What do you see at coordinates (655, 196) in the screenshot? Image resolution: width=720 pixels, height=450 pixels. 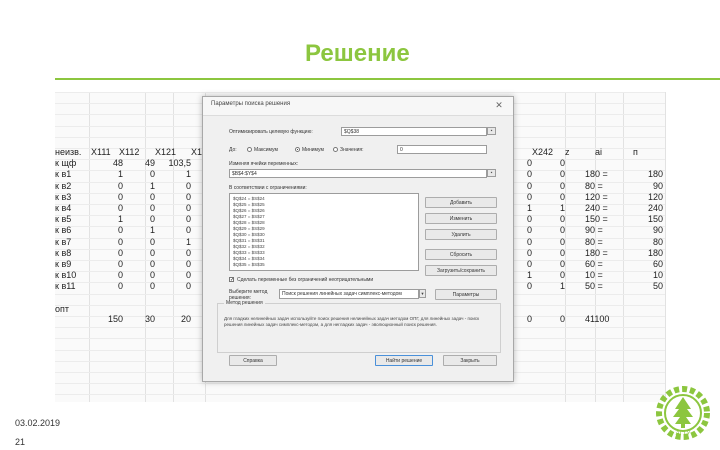 I see `table-cell: 120` at bounding box center [655, 196].